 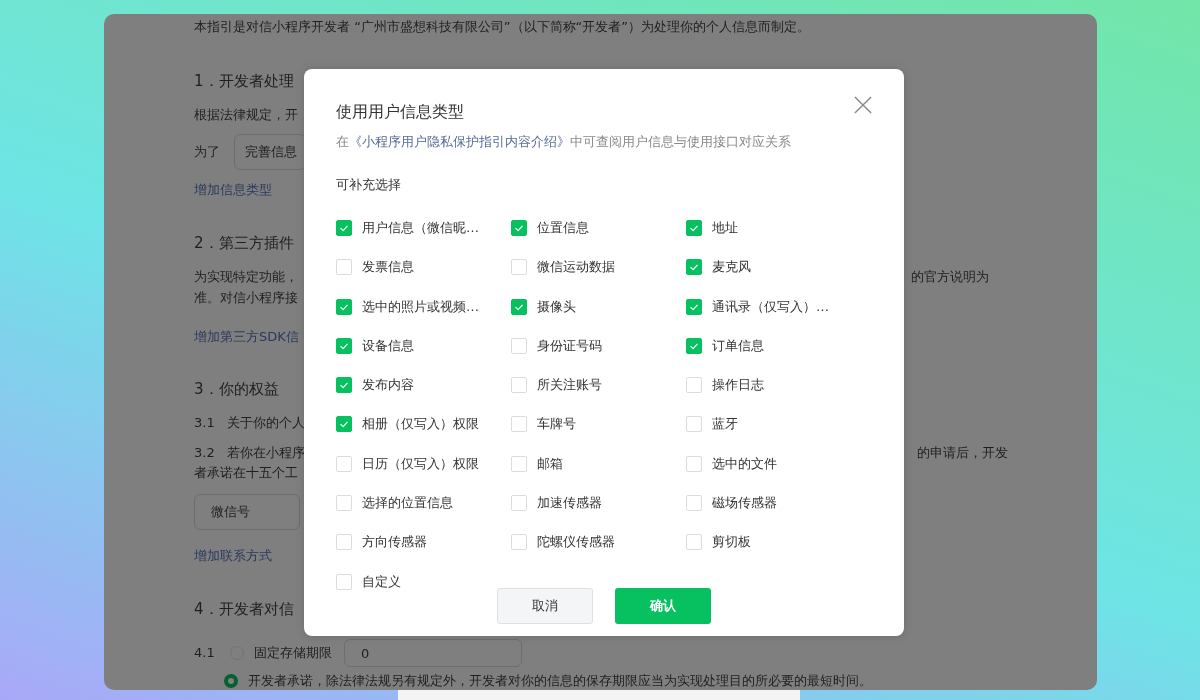 I want to click on section-text: 3.2 若你在小程序, so click(x=250, y=453).